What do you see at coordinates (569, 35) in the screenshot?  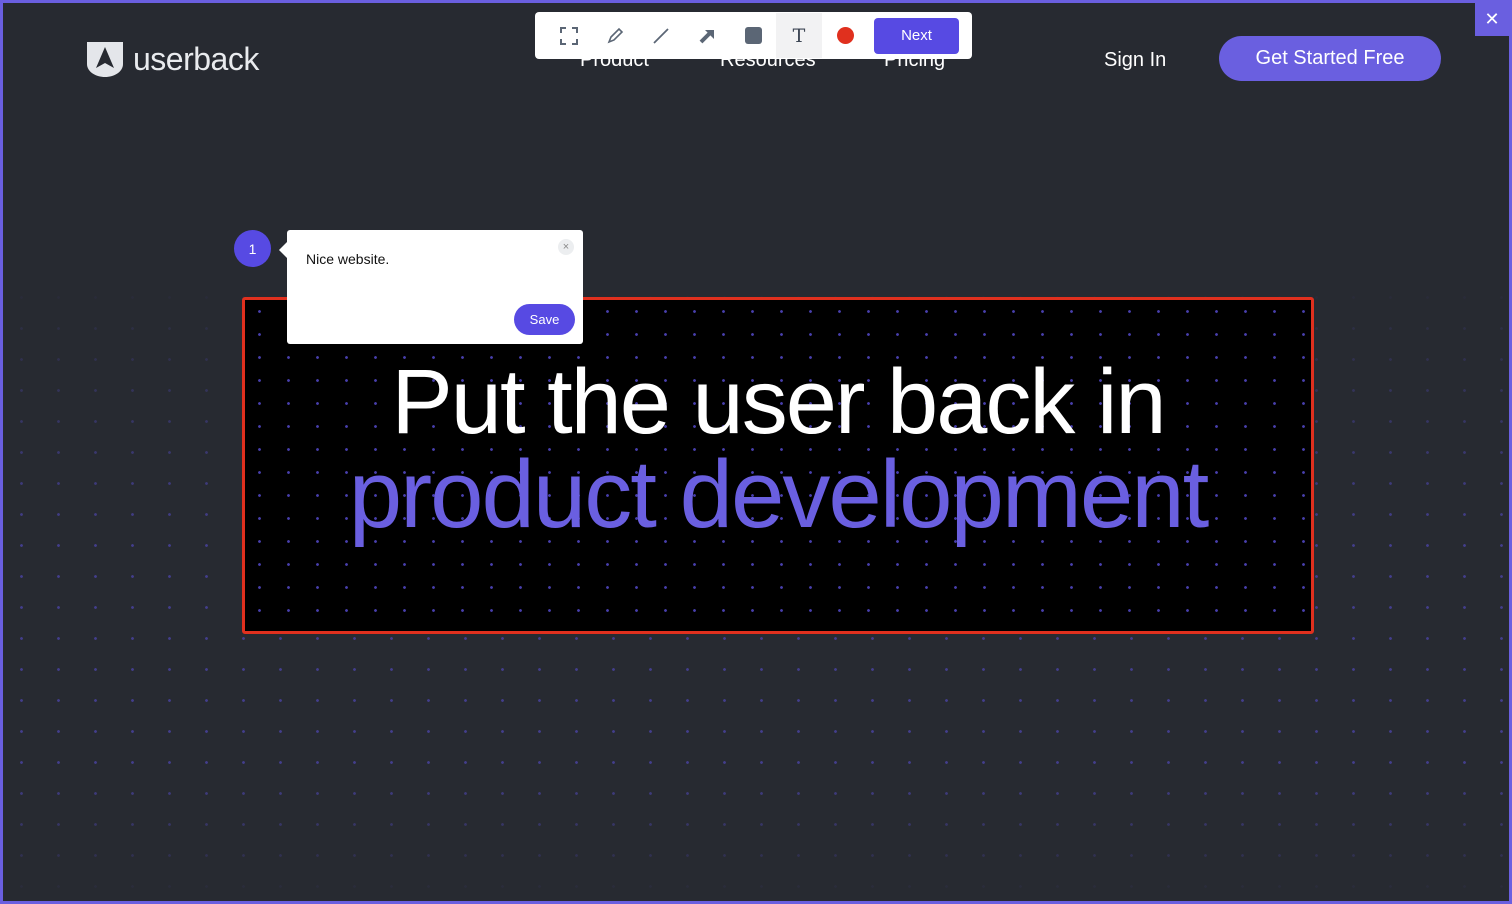 I see `crop-icon` at bounding box center [569, 35].